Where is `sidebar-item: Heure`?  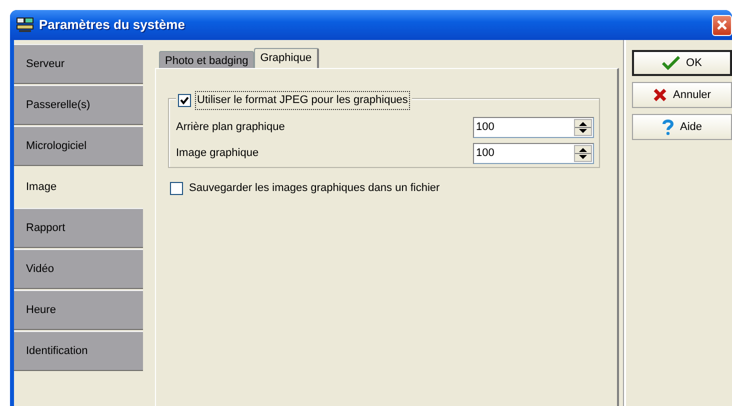 sidebar-item: Heure is located at coordinates (78, 310).